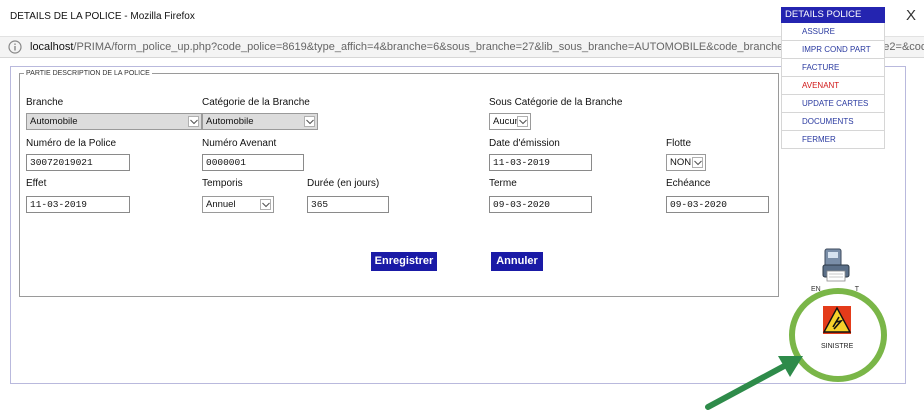  Describe the element at coordinates (114, 121) in the screenshot. I see `branche-select: Automobile` at that location.